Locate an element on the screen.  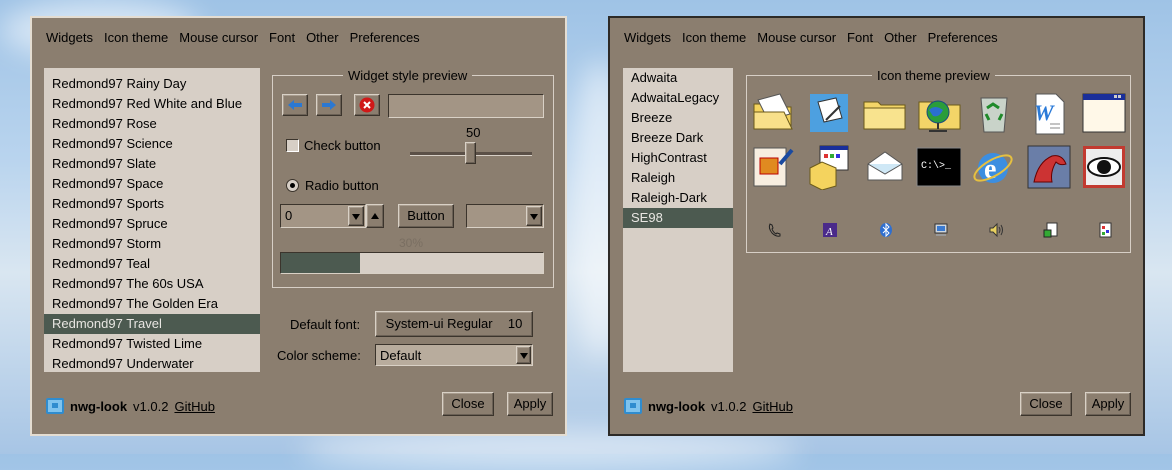
list-item: Adwaita is located at coordinates (678, 78).